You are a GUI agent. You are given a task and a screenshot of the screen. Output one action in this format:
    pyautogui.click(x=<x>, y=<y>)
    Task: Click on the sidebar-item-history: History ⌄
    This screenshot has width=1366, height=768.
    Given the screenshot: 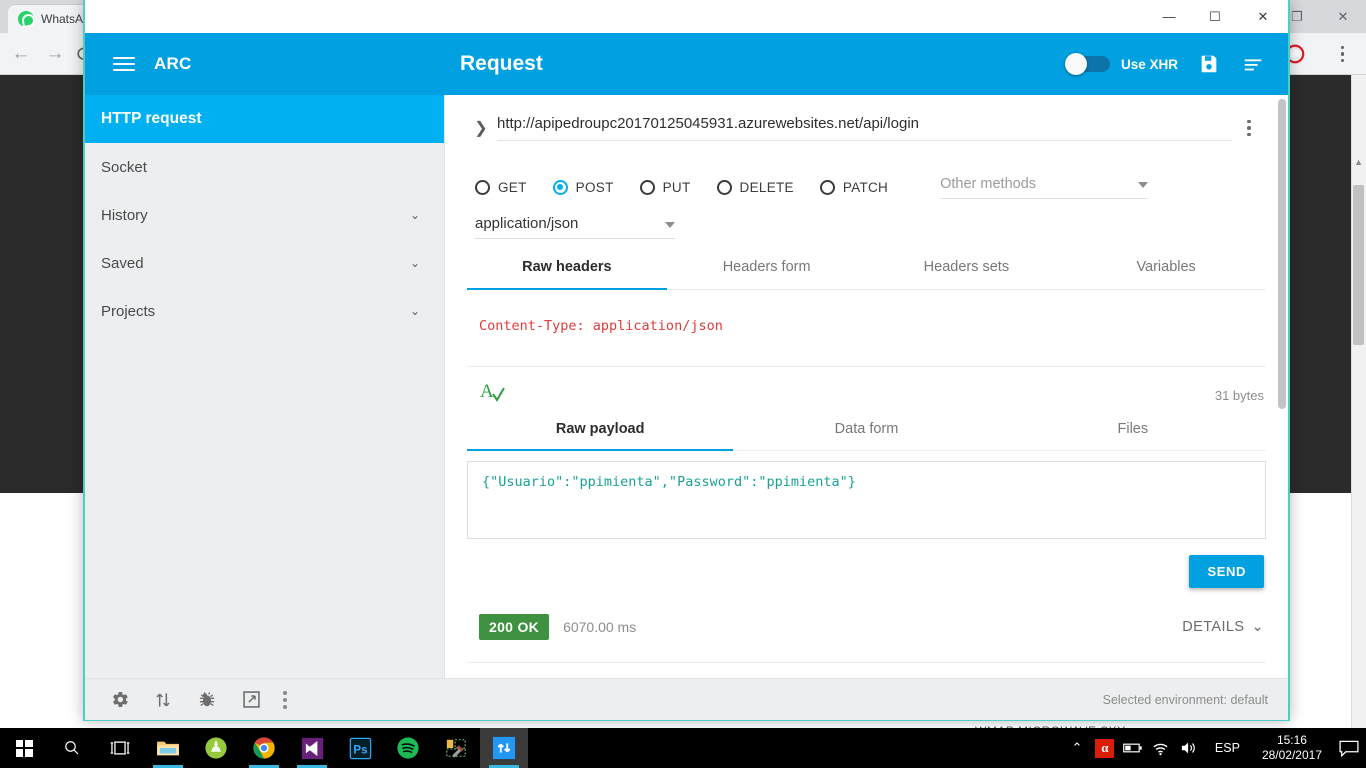 What is the action you would take?
    pyautogui.click(x=264, y=215)
    